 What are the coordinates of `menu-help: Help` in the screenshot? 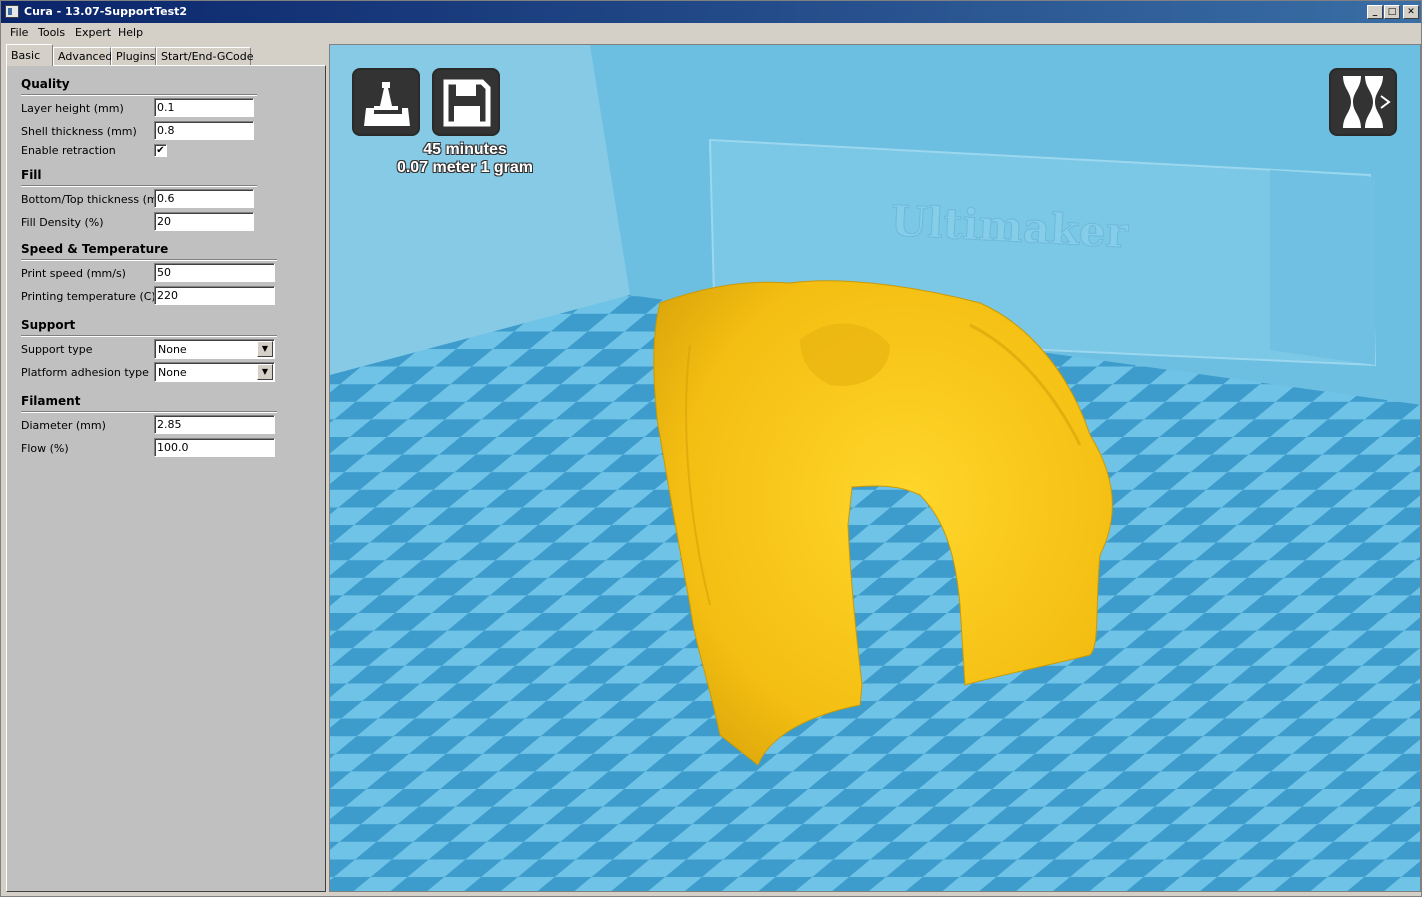 It's located at (130, 32).